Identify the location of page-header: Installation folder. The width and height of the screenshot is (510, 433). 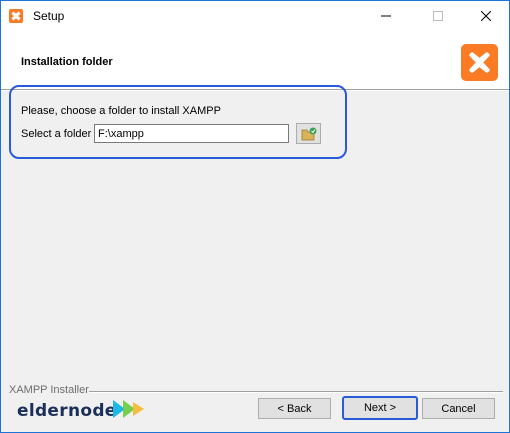
(255, 60).